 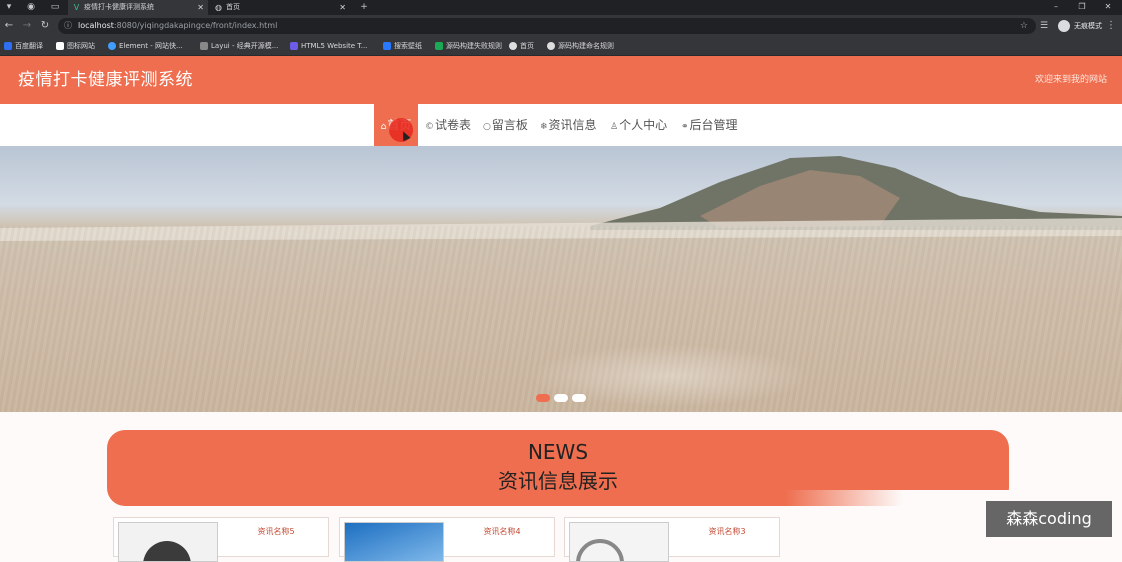 I want to click on main-nav: ⌂首页 ©试卷表 ○留言板 ❄资讯信息 ♙个人中心 ⚭后台管理, so click(x=561, y=125).